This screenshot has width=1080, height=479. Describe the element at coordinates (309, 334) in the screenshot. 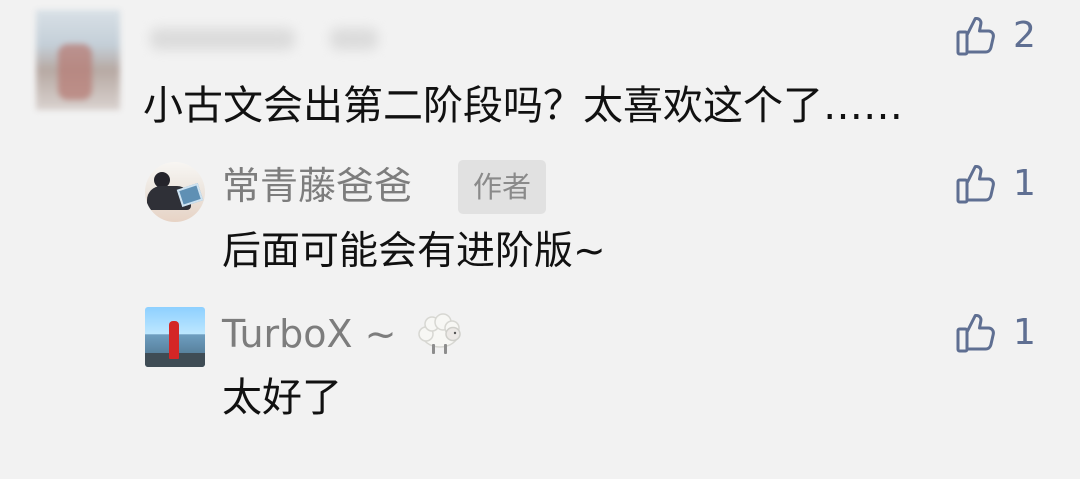

I see `reply-username: TurboX ~` at that location.